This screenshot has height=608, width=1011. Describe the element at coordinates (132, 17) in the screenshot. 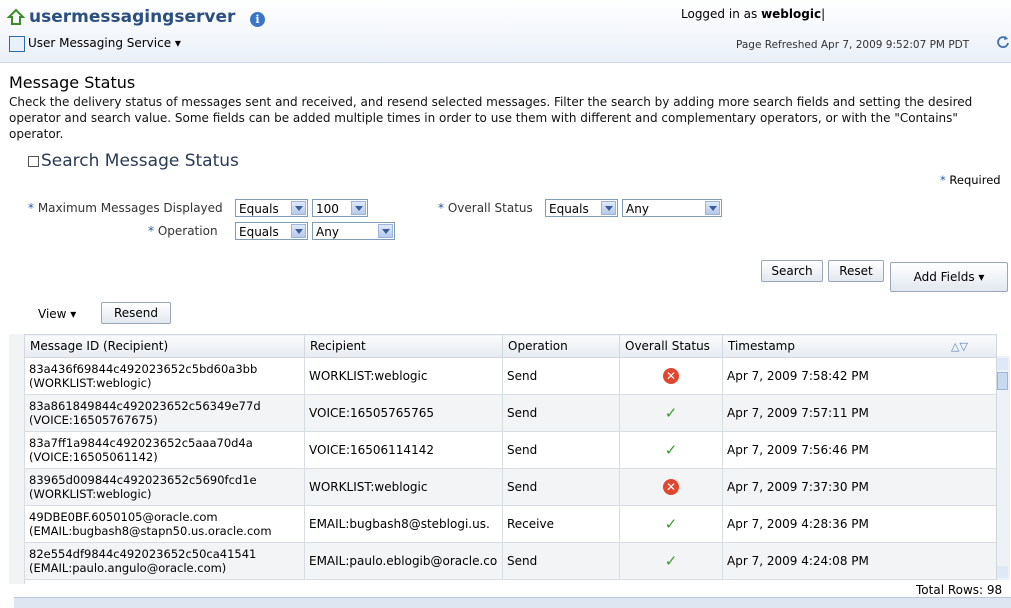

I see `app-title: usermessagingserver` at that location.